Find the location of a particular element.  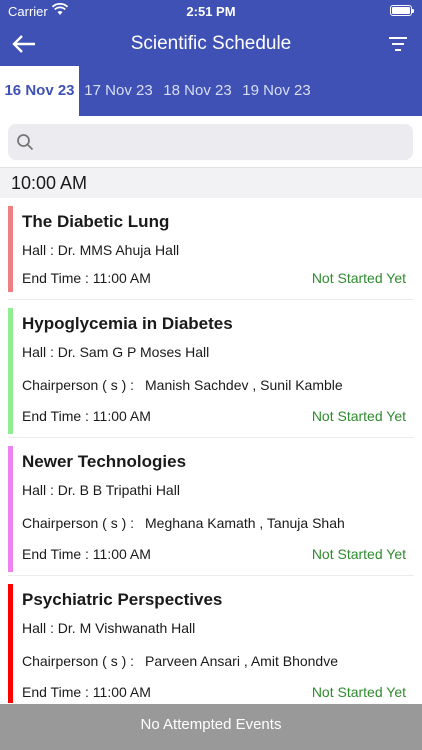

section-time: 10:00 AM is located at coordinates (49, 183).